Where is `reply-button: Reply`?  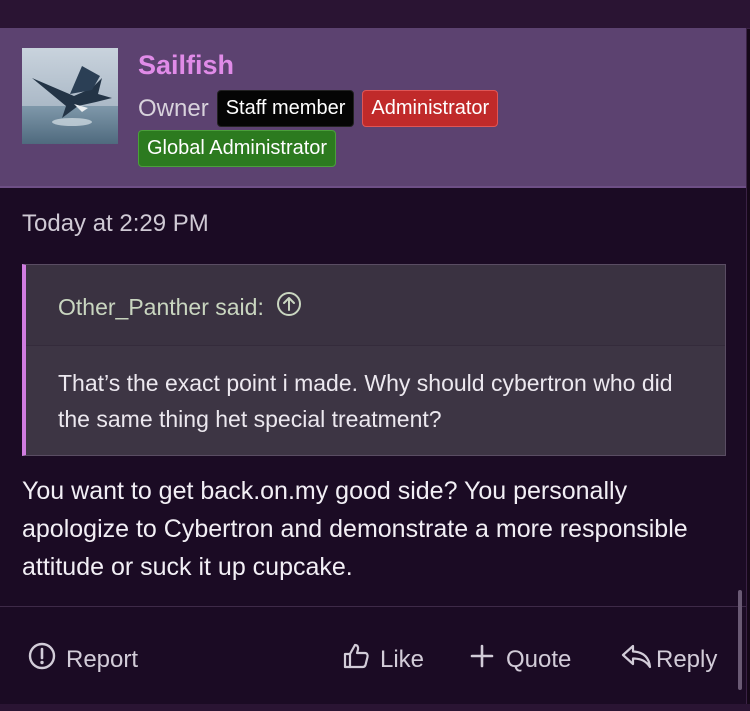
reply-button: Reply is located at coordinates (668, 659).